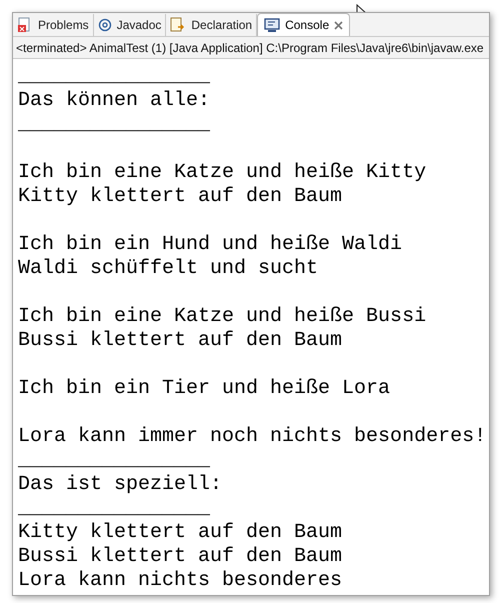 Image resolution: width=501 pixels, height=603 pixels. I want to click on console-line: Ich bin eine Katze und heiße Bussi, so click(222, 317).